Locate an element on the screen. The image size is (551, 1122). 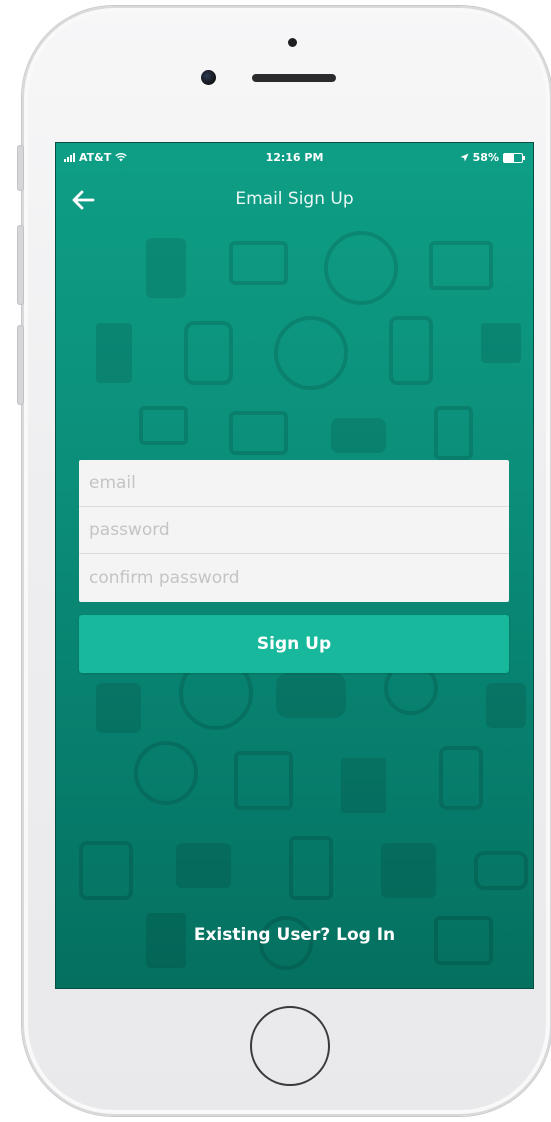
signup-form is located at coordinates (294, 531).